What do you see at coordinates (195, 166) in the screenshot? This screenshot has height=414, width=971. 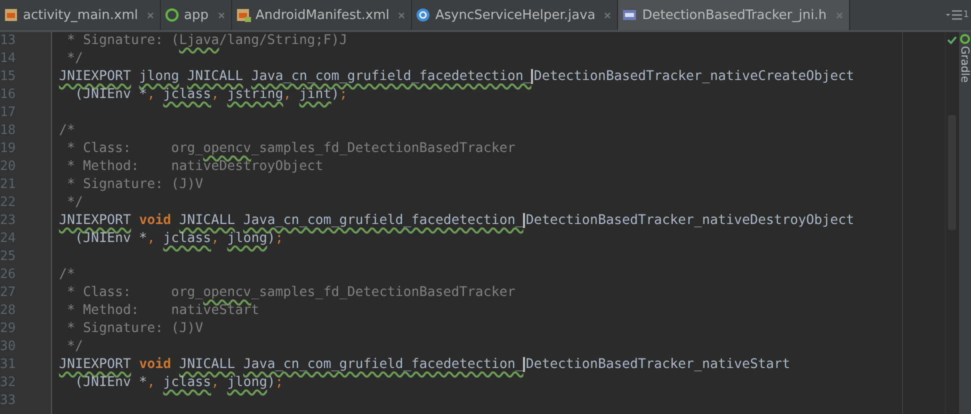 I see `code-line: * Method: nativeDestroyObject` at bounding box center [195, 166].